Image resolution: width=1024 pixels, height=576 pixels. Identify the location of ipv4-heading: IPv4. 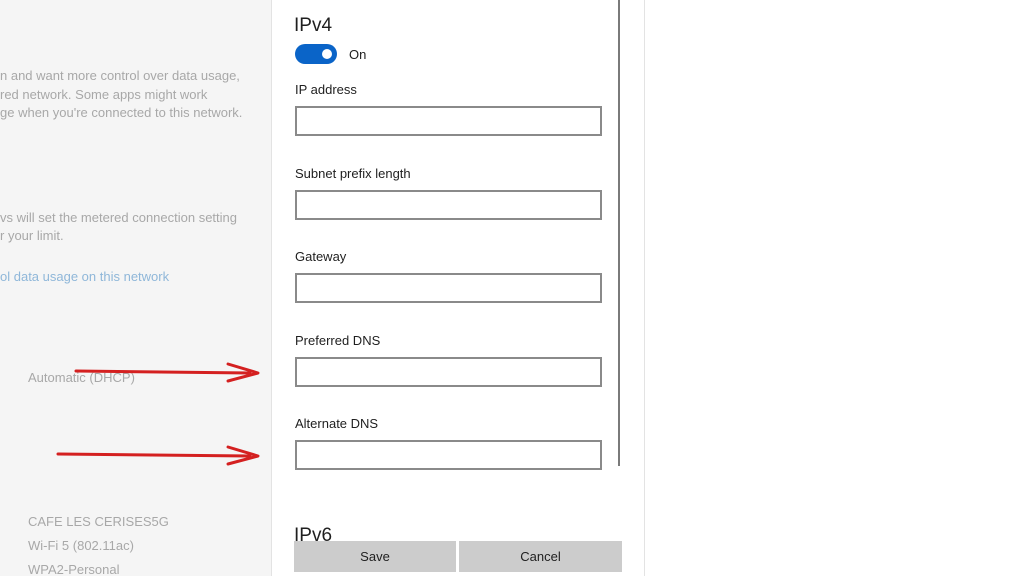
(313, 25).